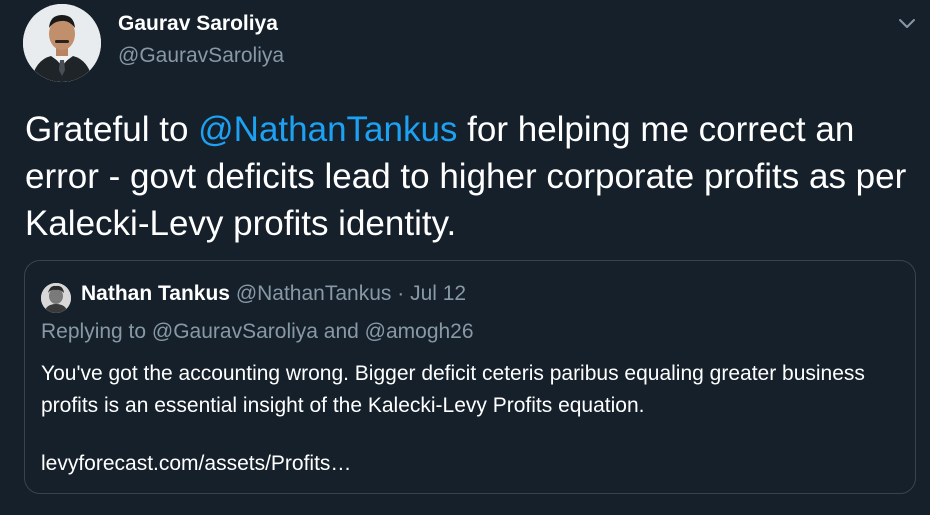  I want to click on tweet-text-part: Grateful to, so click(112, 129).